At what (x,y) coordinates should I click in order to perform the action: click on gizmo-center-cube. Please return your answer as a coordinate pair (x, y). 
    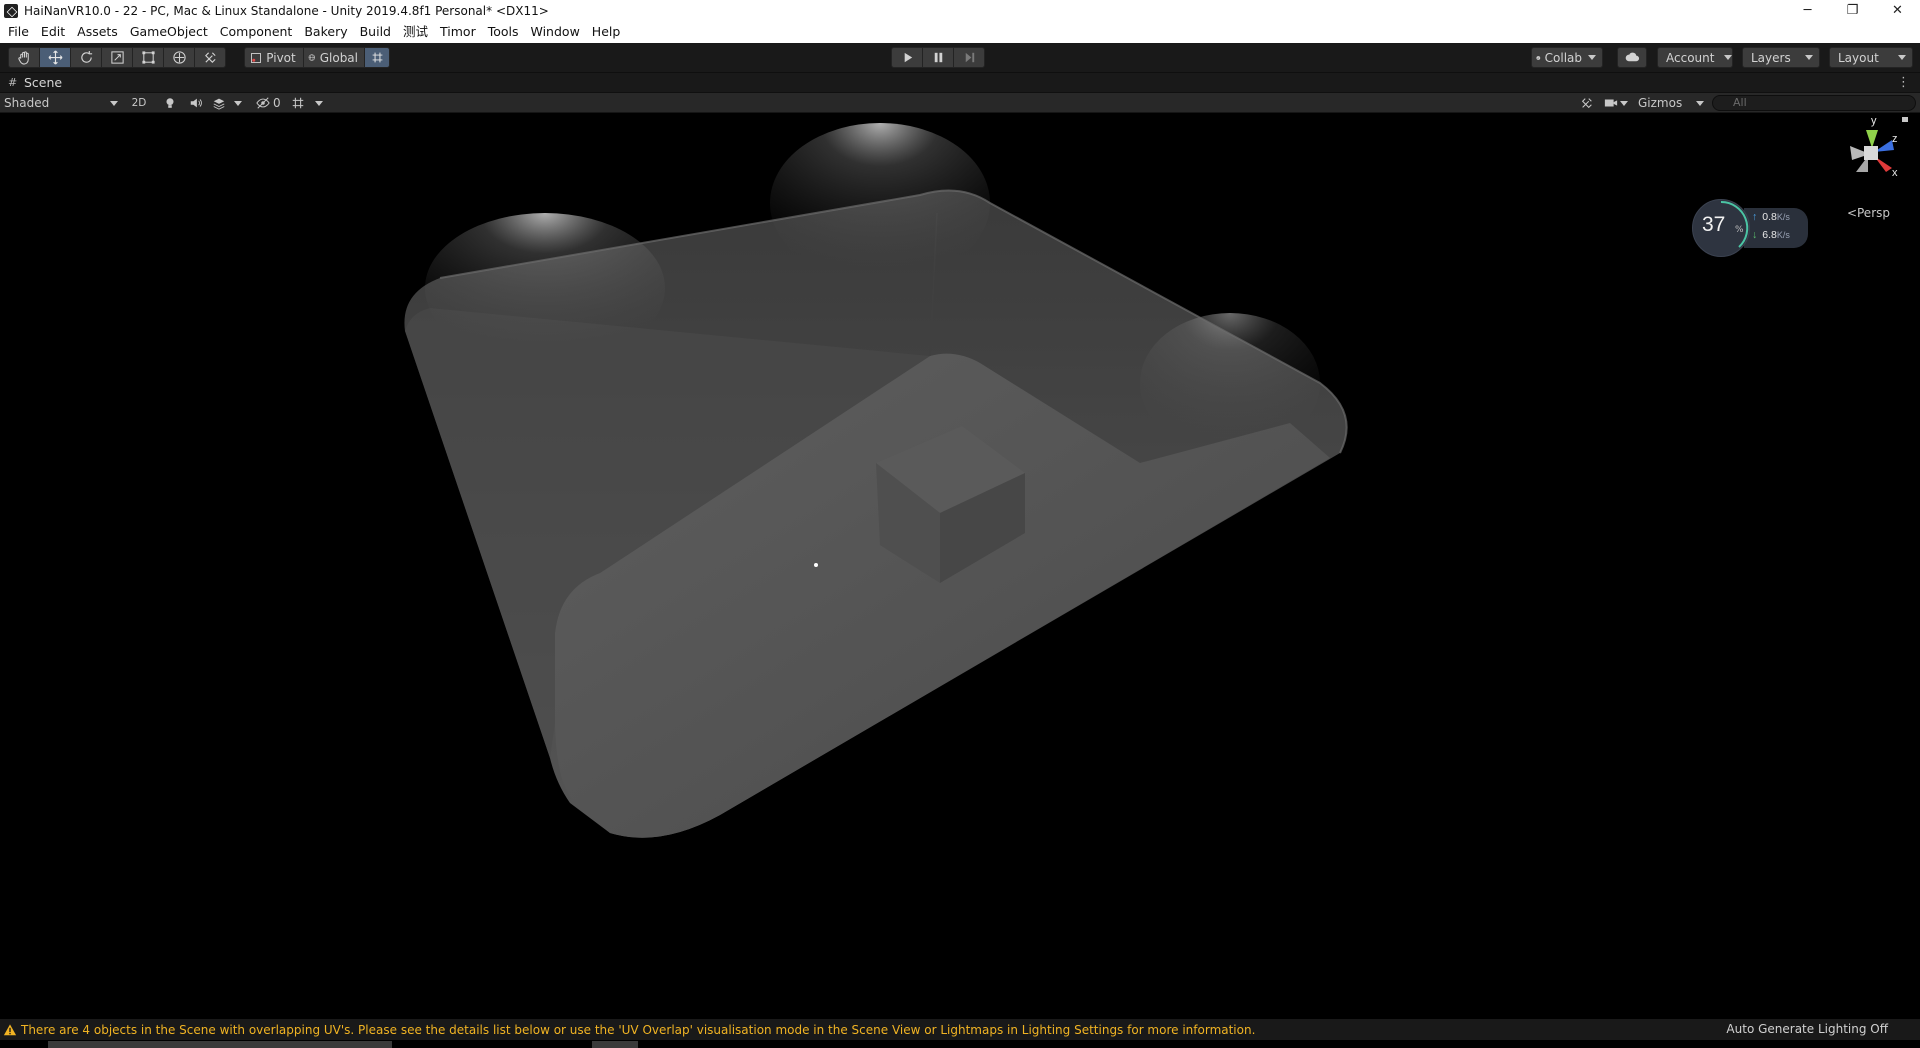
    Looking at the image, I should click on (1871, 153).